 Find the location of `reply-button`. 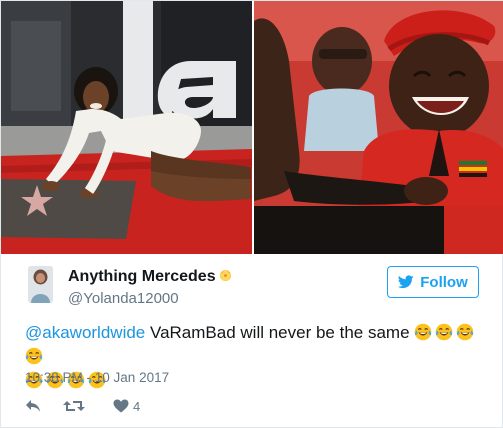

reply-button is located at coordinates (33, 406).